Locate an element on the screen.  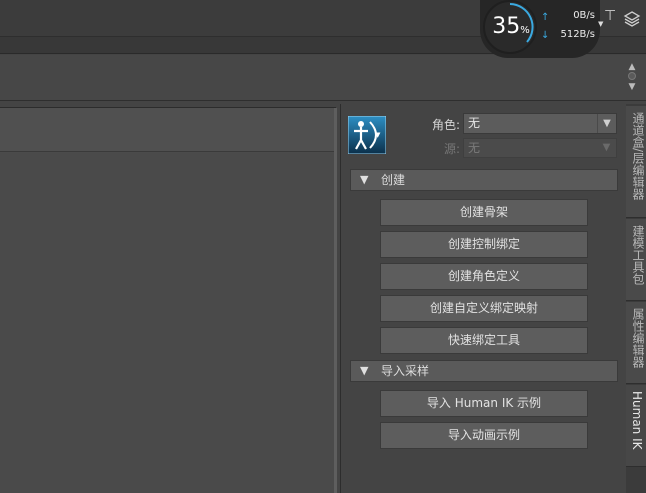
viewport-header is located at coordinates (167, 130).